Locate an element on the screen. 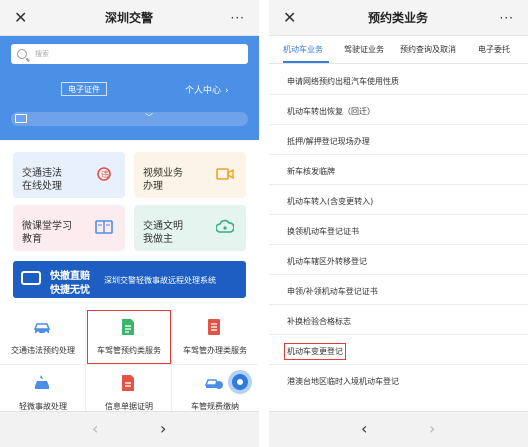  tab-license-business: 驾驶证业务 is located at coordinates (364, 49).